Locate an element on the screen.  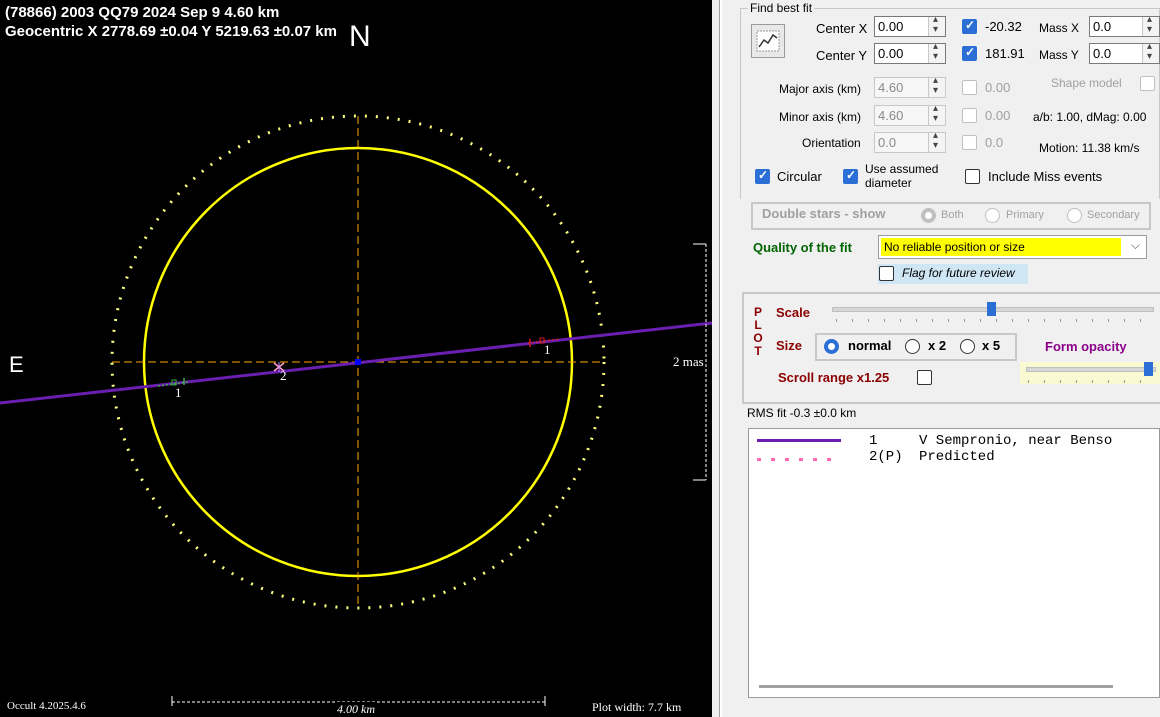
size-normal-radio is located at coordinates (831, 346).